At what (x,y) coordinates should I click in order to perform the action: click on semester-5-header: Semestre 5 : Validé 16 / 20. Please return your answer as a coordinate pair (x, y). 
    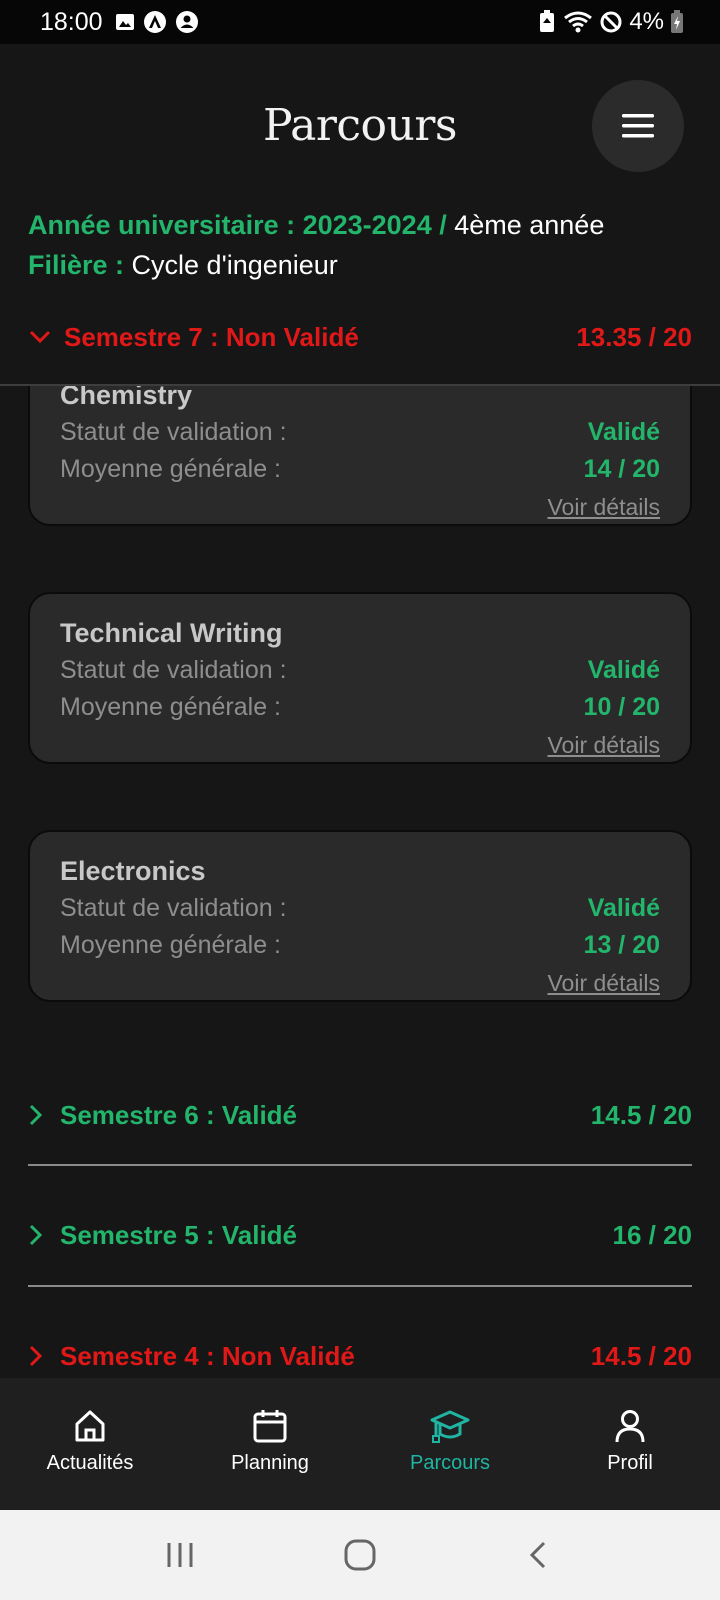
    Looking at the image, I should click on (360, 1235).